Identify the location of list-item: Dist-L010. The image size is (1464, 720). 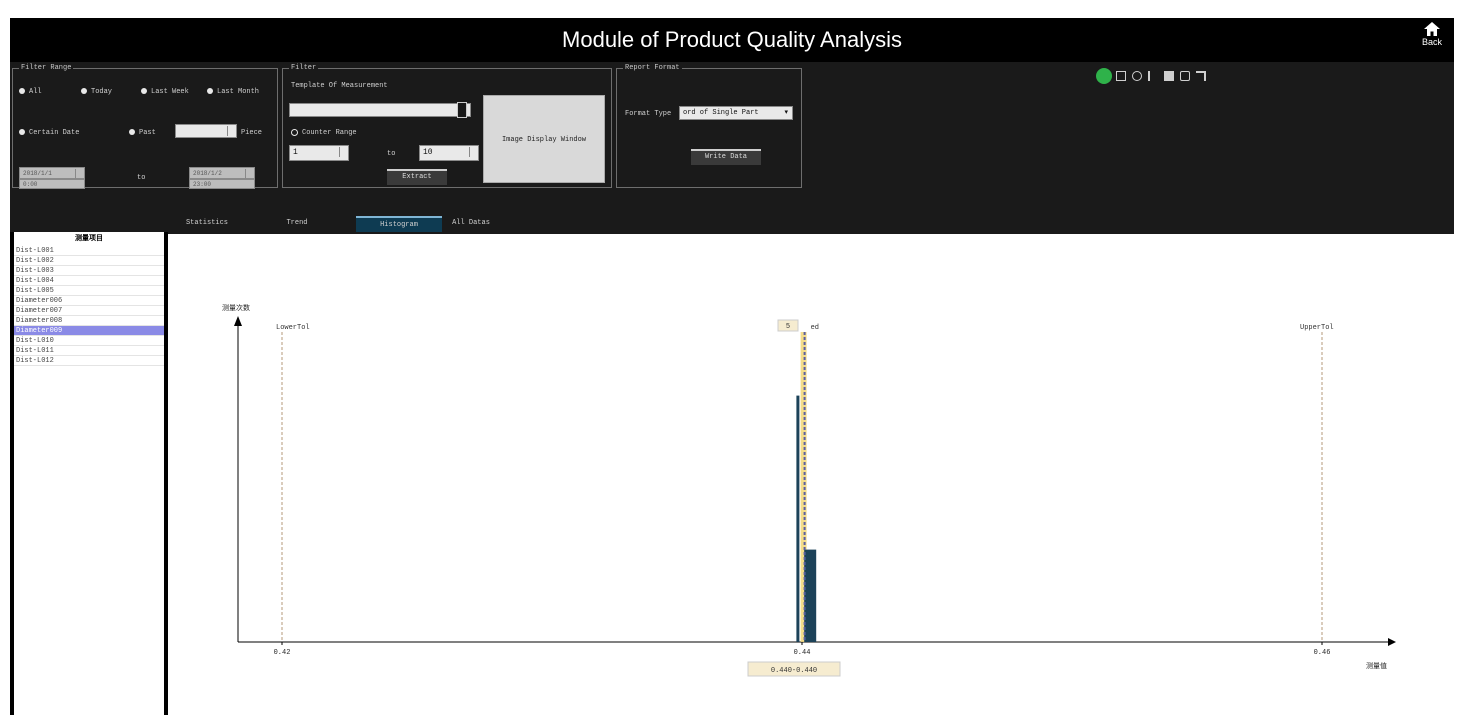
(89, 341).